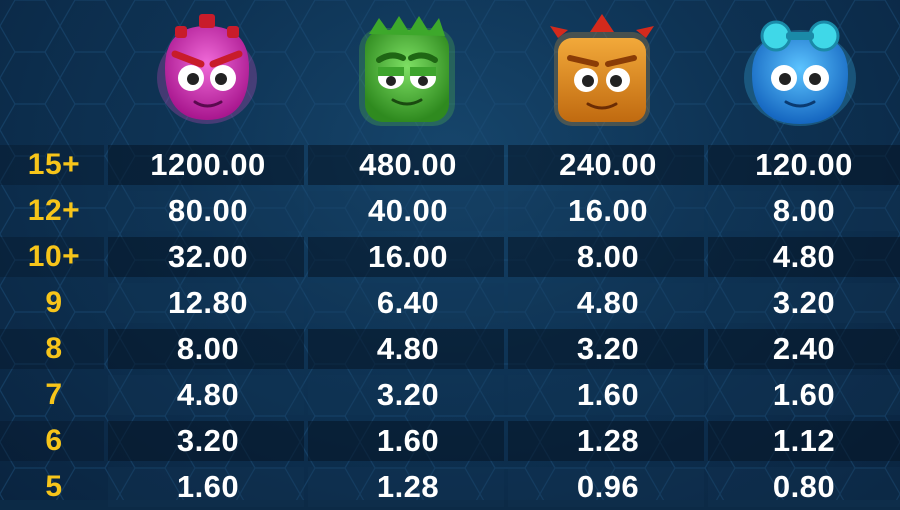 The image size is (900, 510). I want to click on green-alien-symbol-icon, so click(407, 70).